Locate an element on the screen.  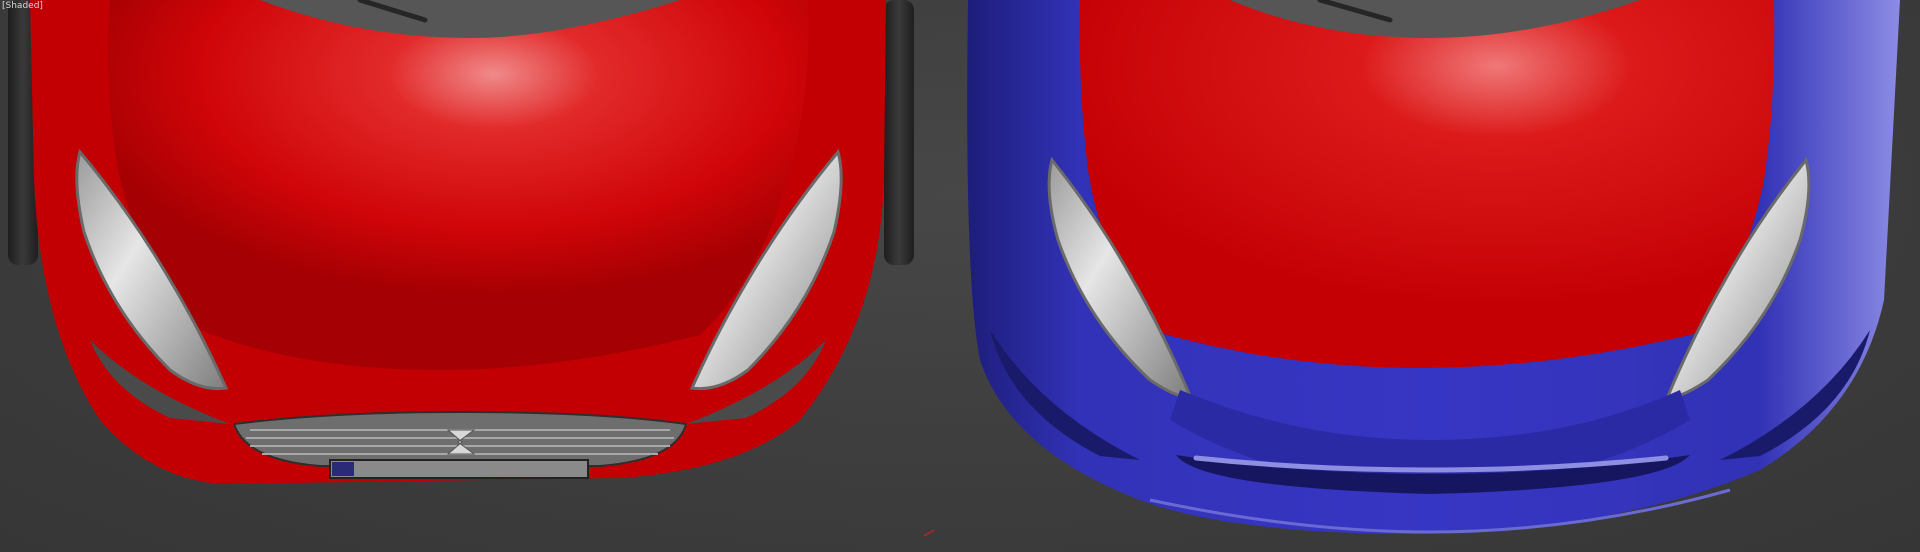
viewport-gizmo-mark is located at coordinates (929, 533).